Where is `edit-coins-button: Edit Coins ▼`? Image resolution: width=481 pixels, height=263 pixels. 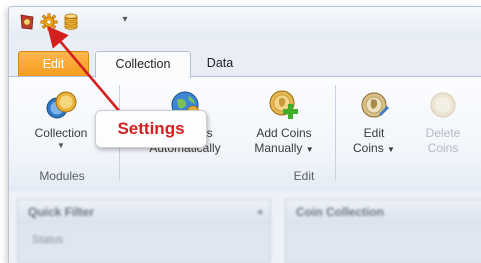 edit-coins-button: Edit Coins ▼ is located at coordinates (374, 117).